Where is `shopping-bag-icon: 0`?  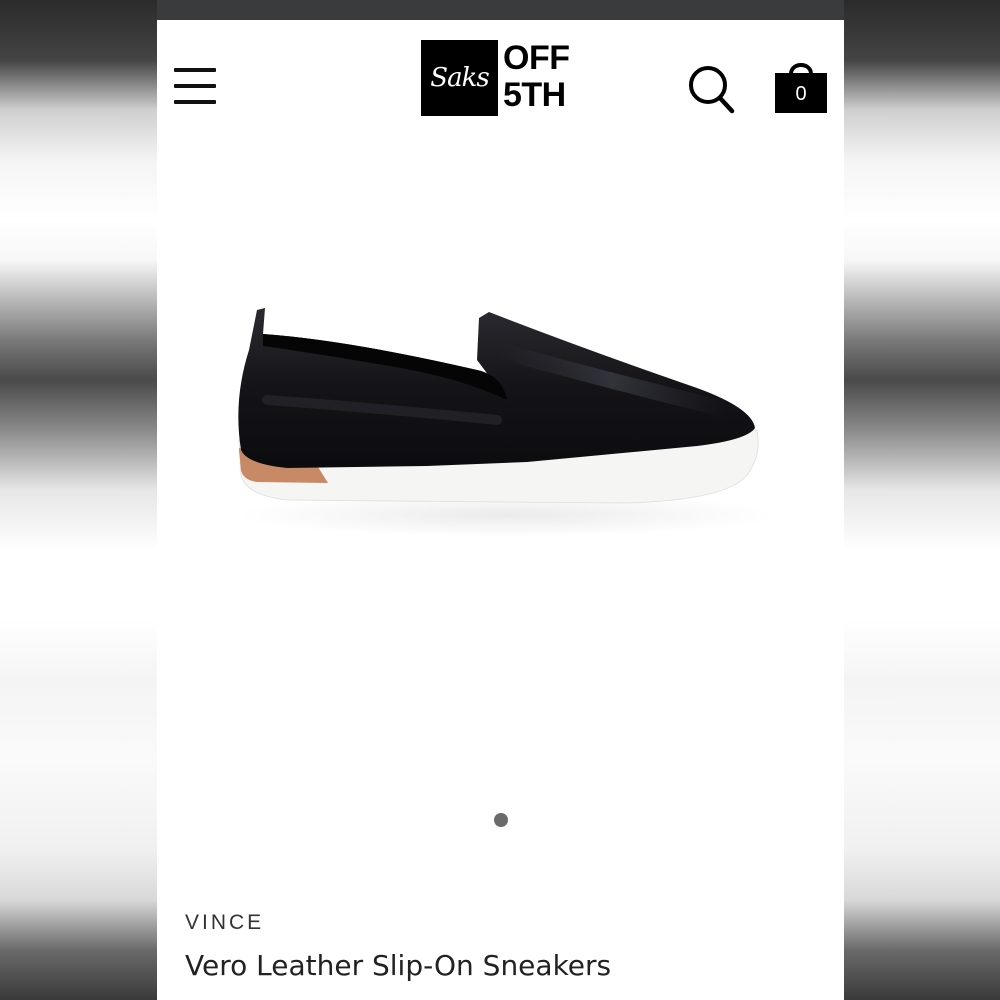 shopping-bag-icon: 0 is located at coordinates (802, 86).